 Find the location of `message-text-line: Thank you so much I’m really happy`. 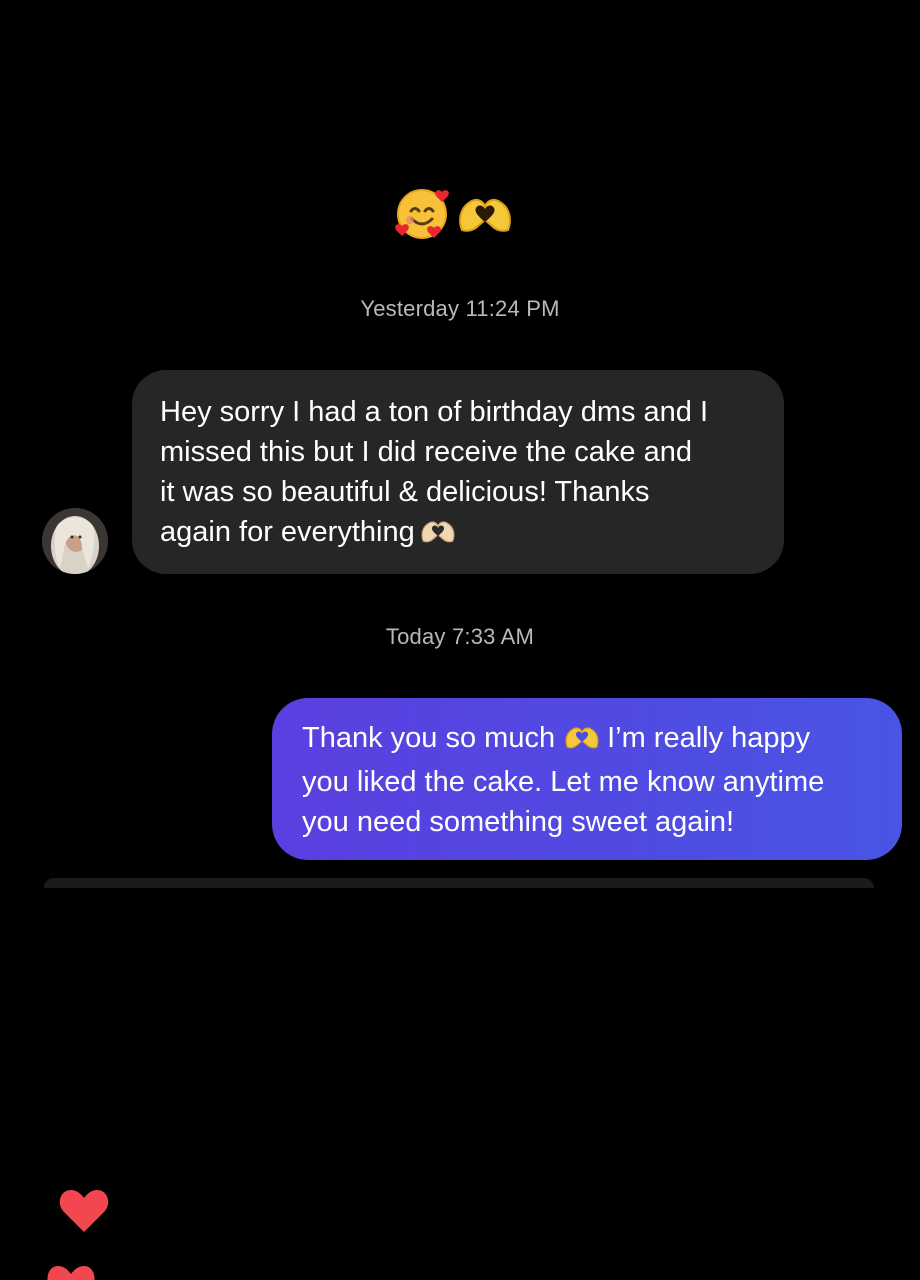

message-text-line: Thank you so much I’m really happy is located at coordinates (590, 740).